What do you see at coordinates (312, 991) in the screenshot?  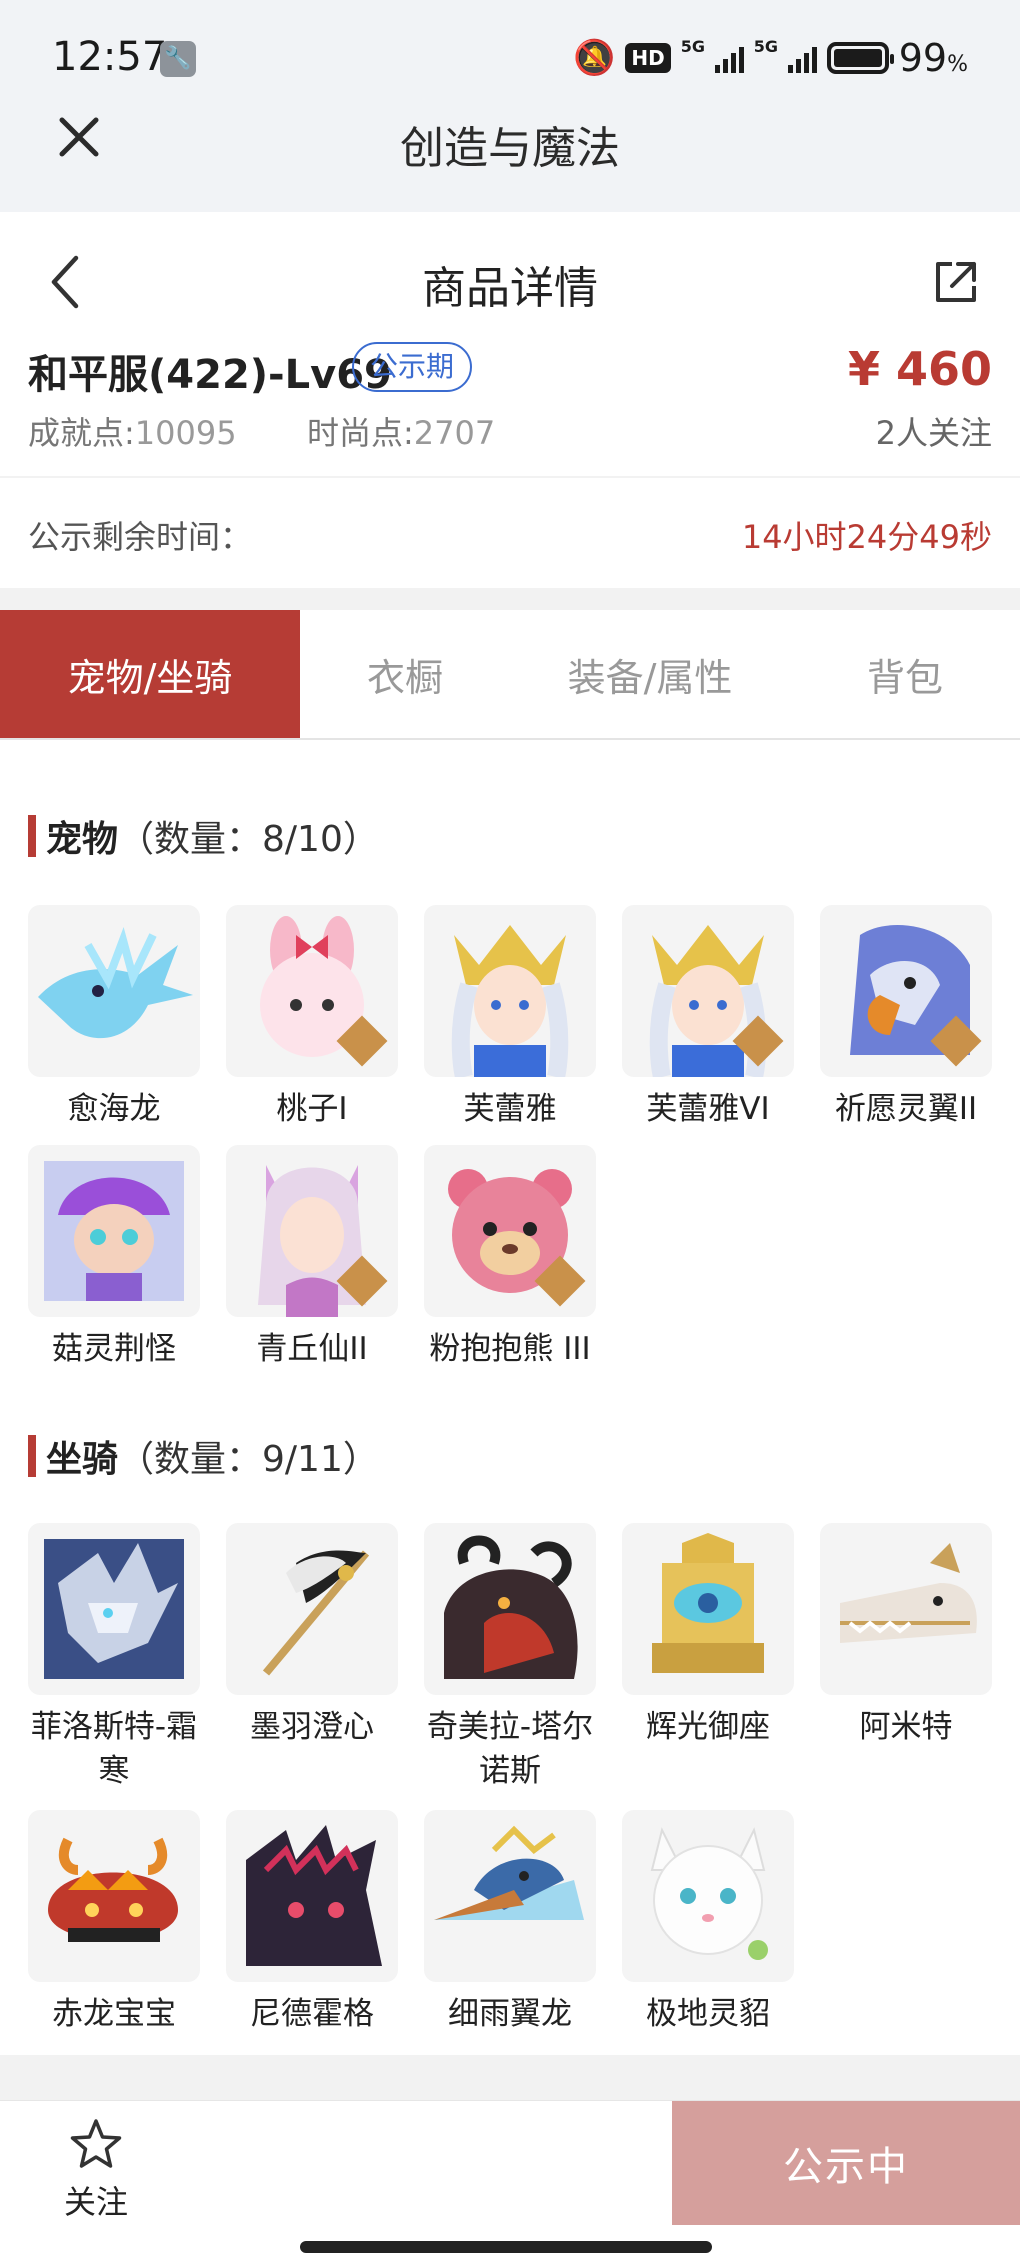 I see `pink-bunny-icon` at bounding box center [312, 991].